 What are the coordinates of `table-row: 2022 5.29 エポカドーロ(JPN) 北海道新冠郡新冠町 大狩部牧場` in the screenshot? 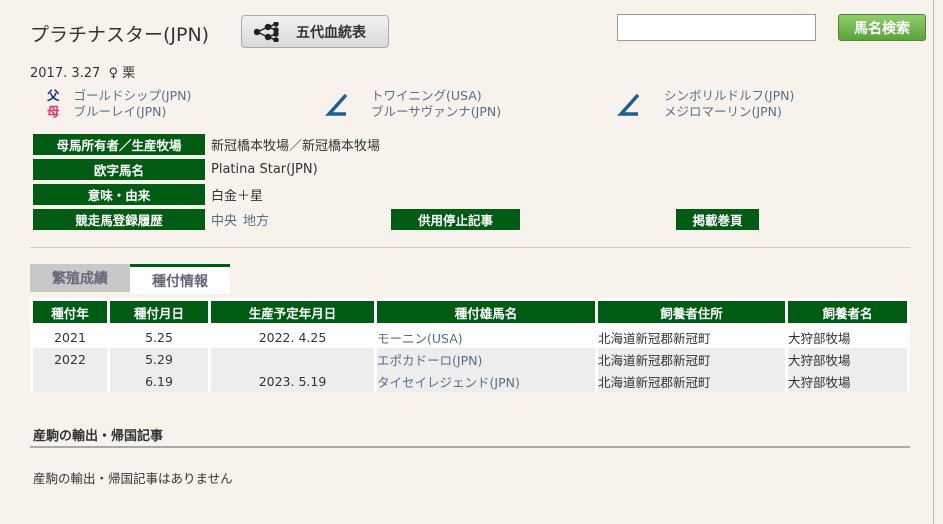 It's located at (470, 359).